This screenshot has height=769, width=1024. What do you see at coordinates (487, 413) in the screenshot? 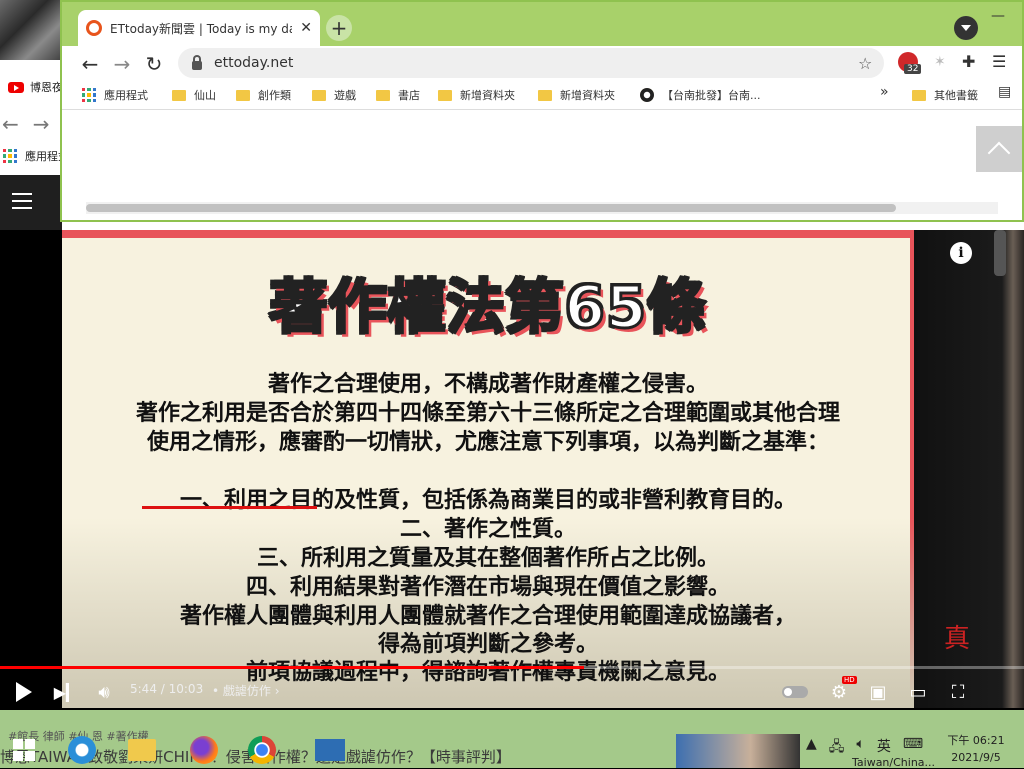
I see `slide-line: 著作之利用是否合於第四十四條至第六十三條所定之合理範圍或其他合理` at bounding box center [487, 413].